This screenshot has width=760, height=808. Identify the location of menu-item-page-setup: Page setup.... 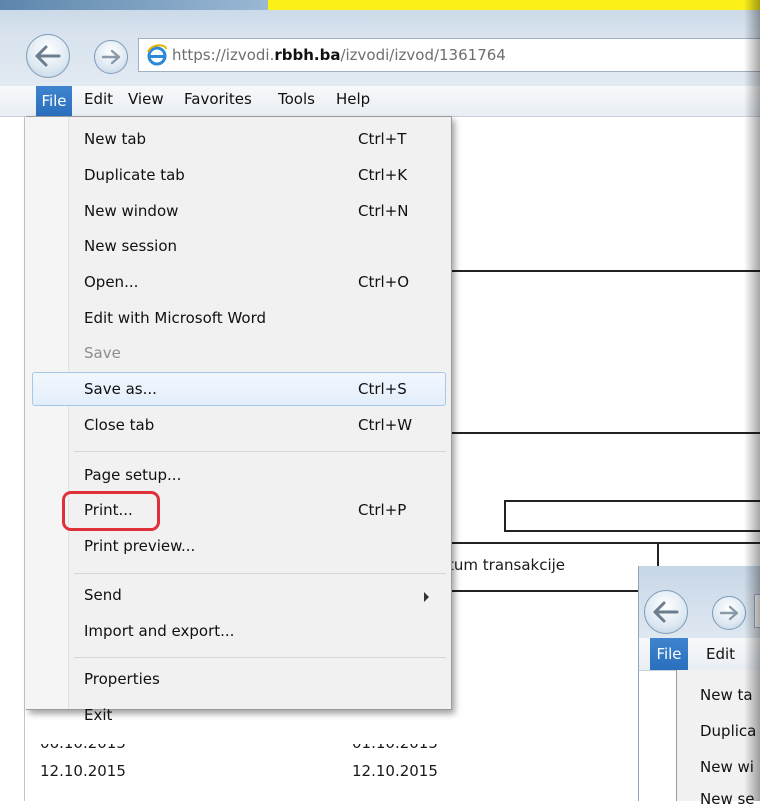
(132, 475).